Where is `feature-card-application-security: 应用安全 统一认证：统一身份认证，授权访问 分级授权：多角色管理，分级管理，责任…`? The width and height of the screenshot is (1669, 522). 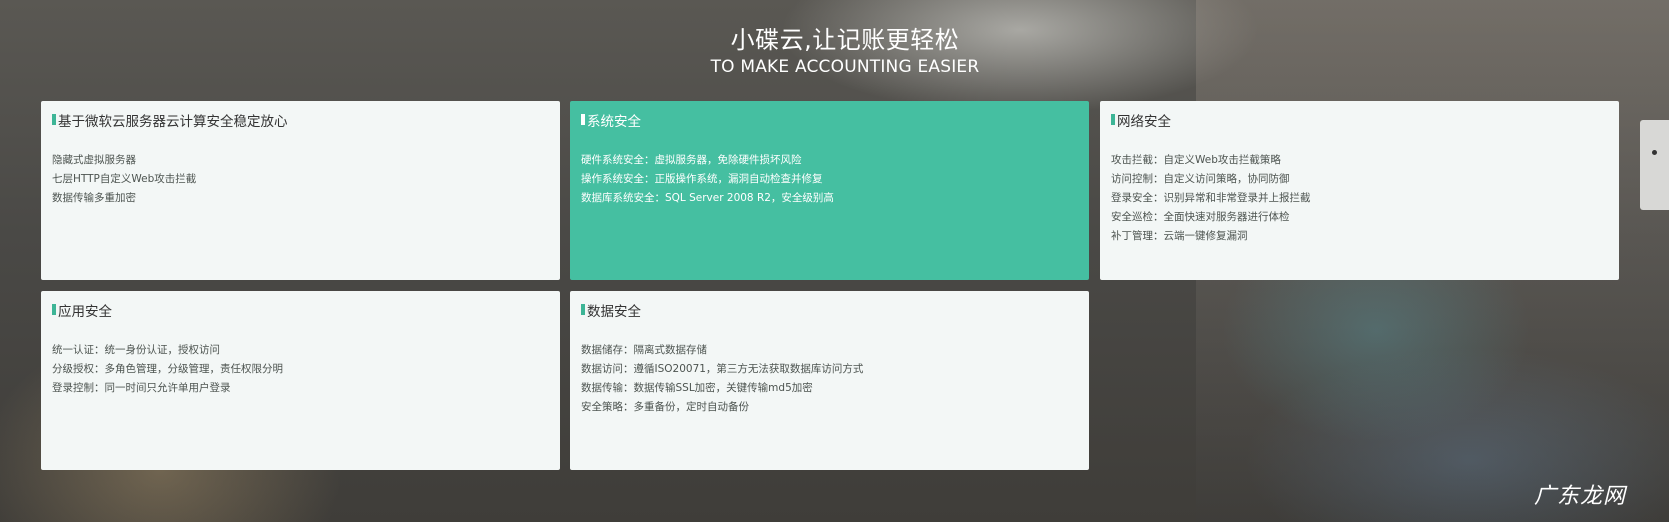 feature-card-application-security: 应用安全 统一认证：统一身份认证，授权访问 分级授权：多角色管理，分级管理，责任… is located at coordinates (300, 380).